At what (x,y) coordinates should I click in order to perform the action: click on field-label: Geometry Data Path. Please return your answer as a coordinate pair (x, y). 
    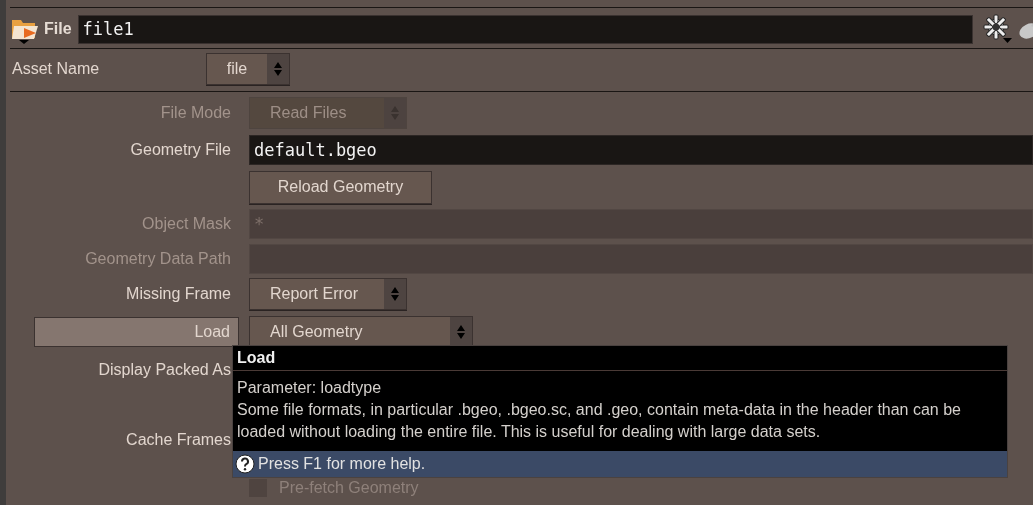
    Looking at the image, I should click on (158, 258).